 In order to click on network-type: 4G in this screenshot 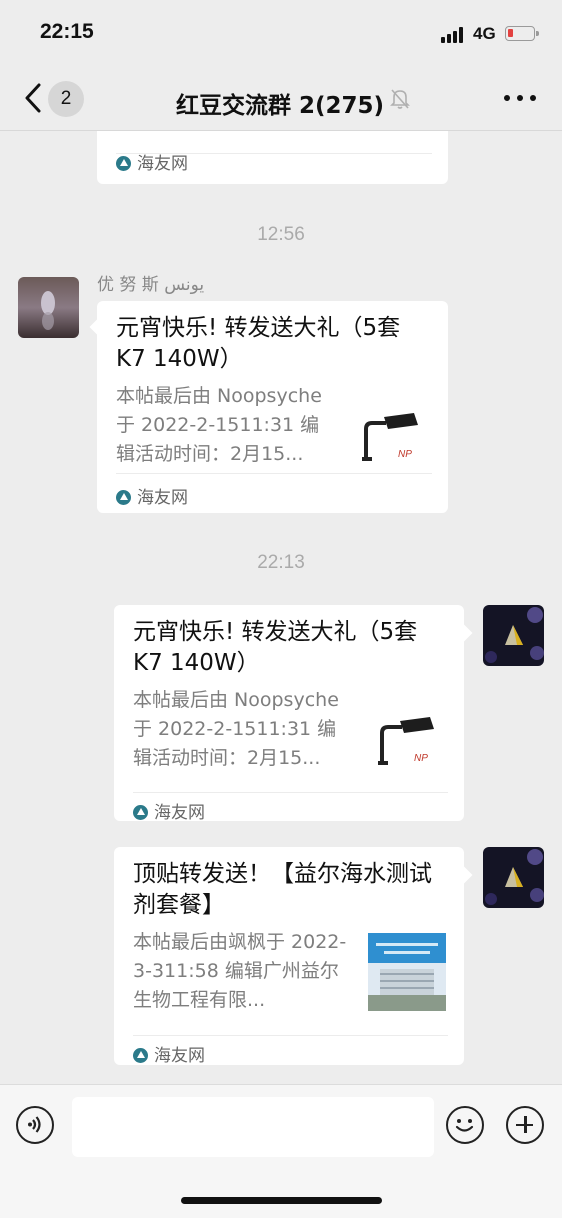, I will do `click(484, 33)`.